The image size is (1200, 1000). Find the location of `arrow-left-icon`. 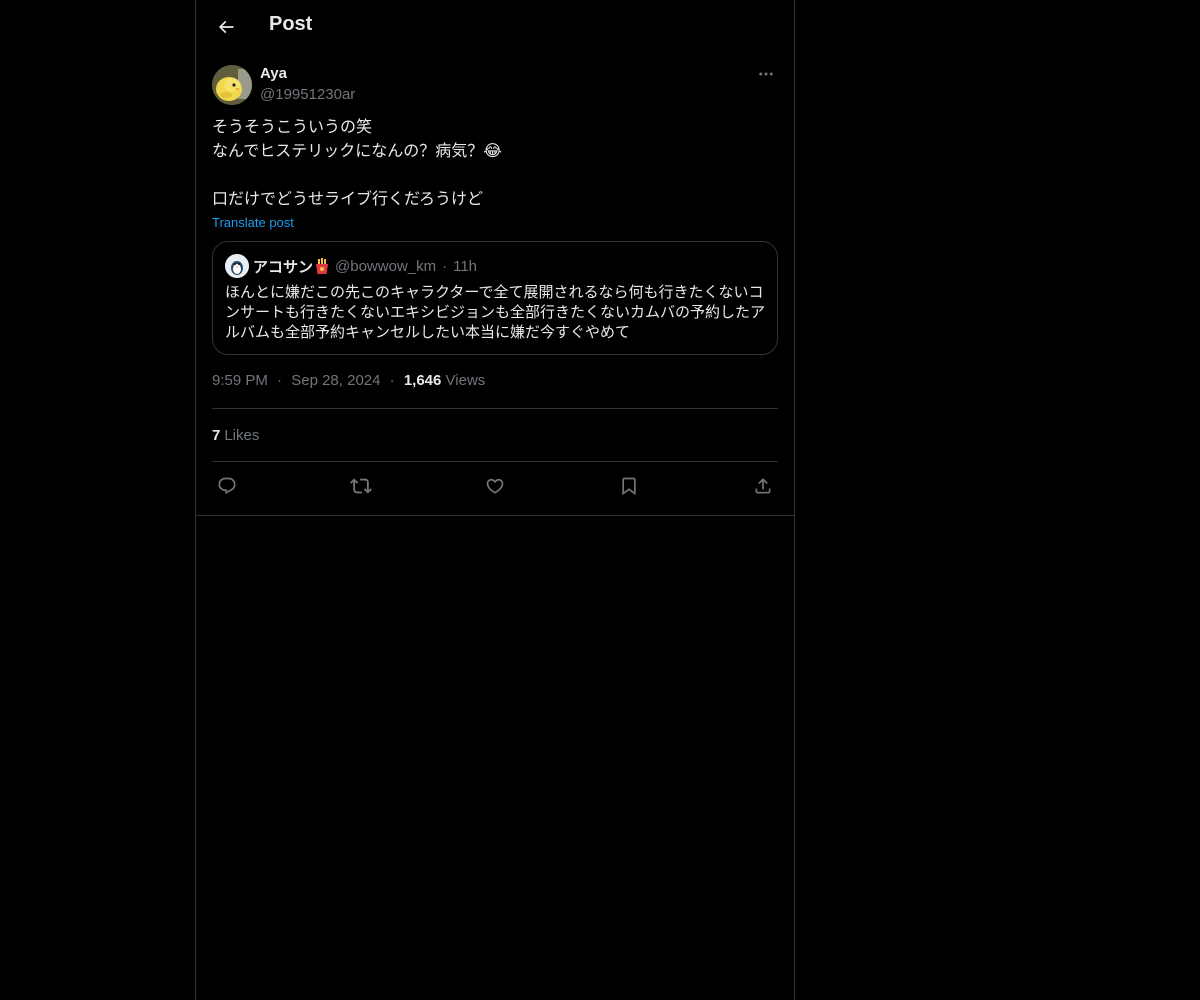

arrow-left-icon is located at coordinates (226, 27).